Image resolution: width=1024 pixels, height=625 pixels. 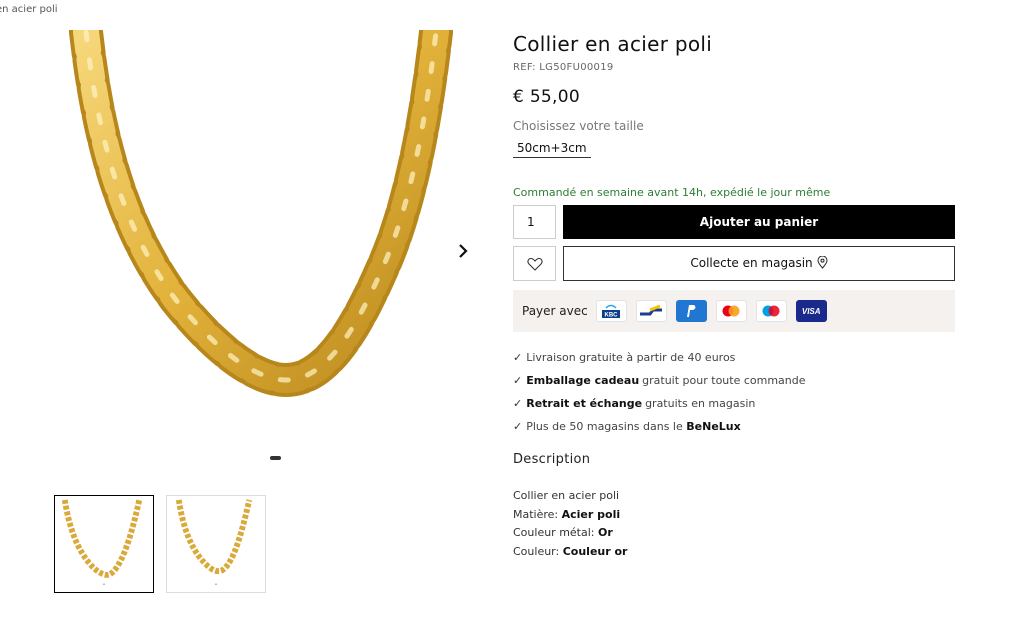 I want to click on payment-label: Payer avec, so click(x=555, y=311).